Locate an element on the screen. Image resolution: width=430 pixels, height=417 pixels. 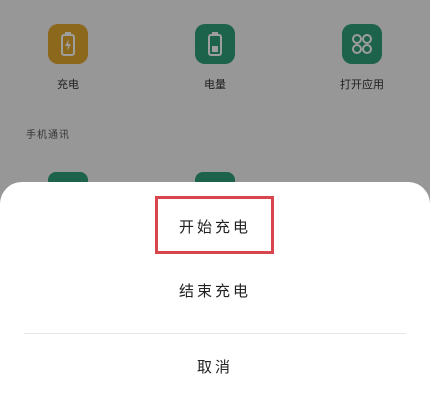
stop-charging-button: 结束充电 is located at coordinates (215, 290).